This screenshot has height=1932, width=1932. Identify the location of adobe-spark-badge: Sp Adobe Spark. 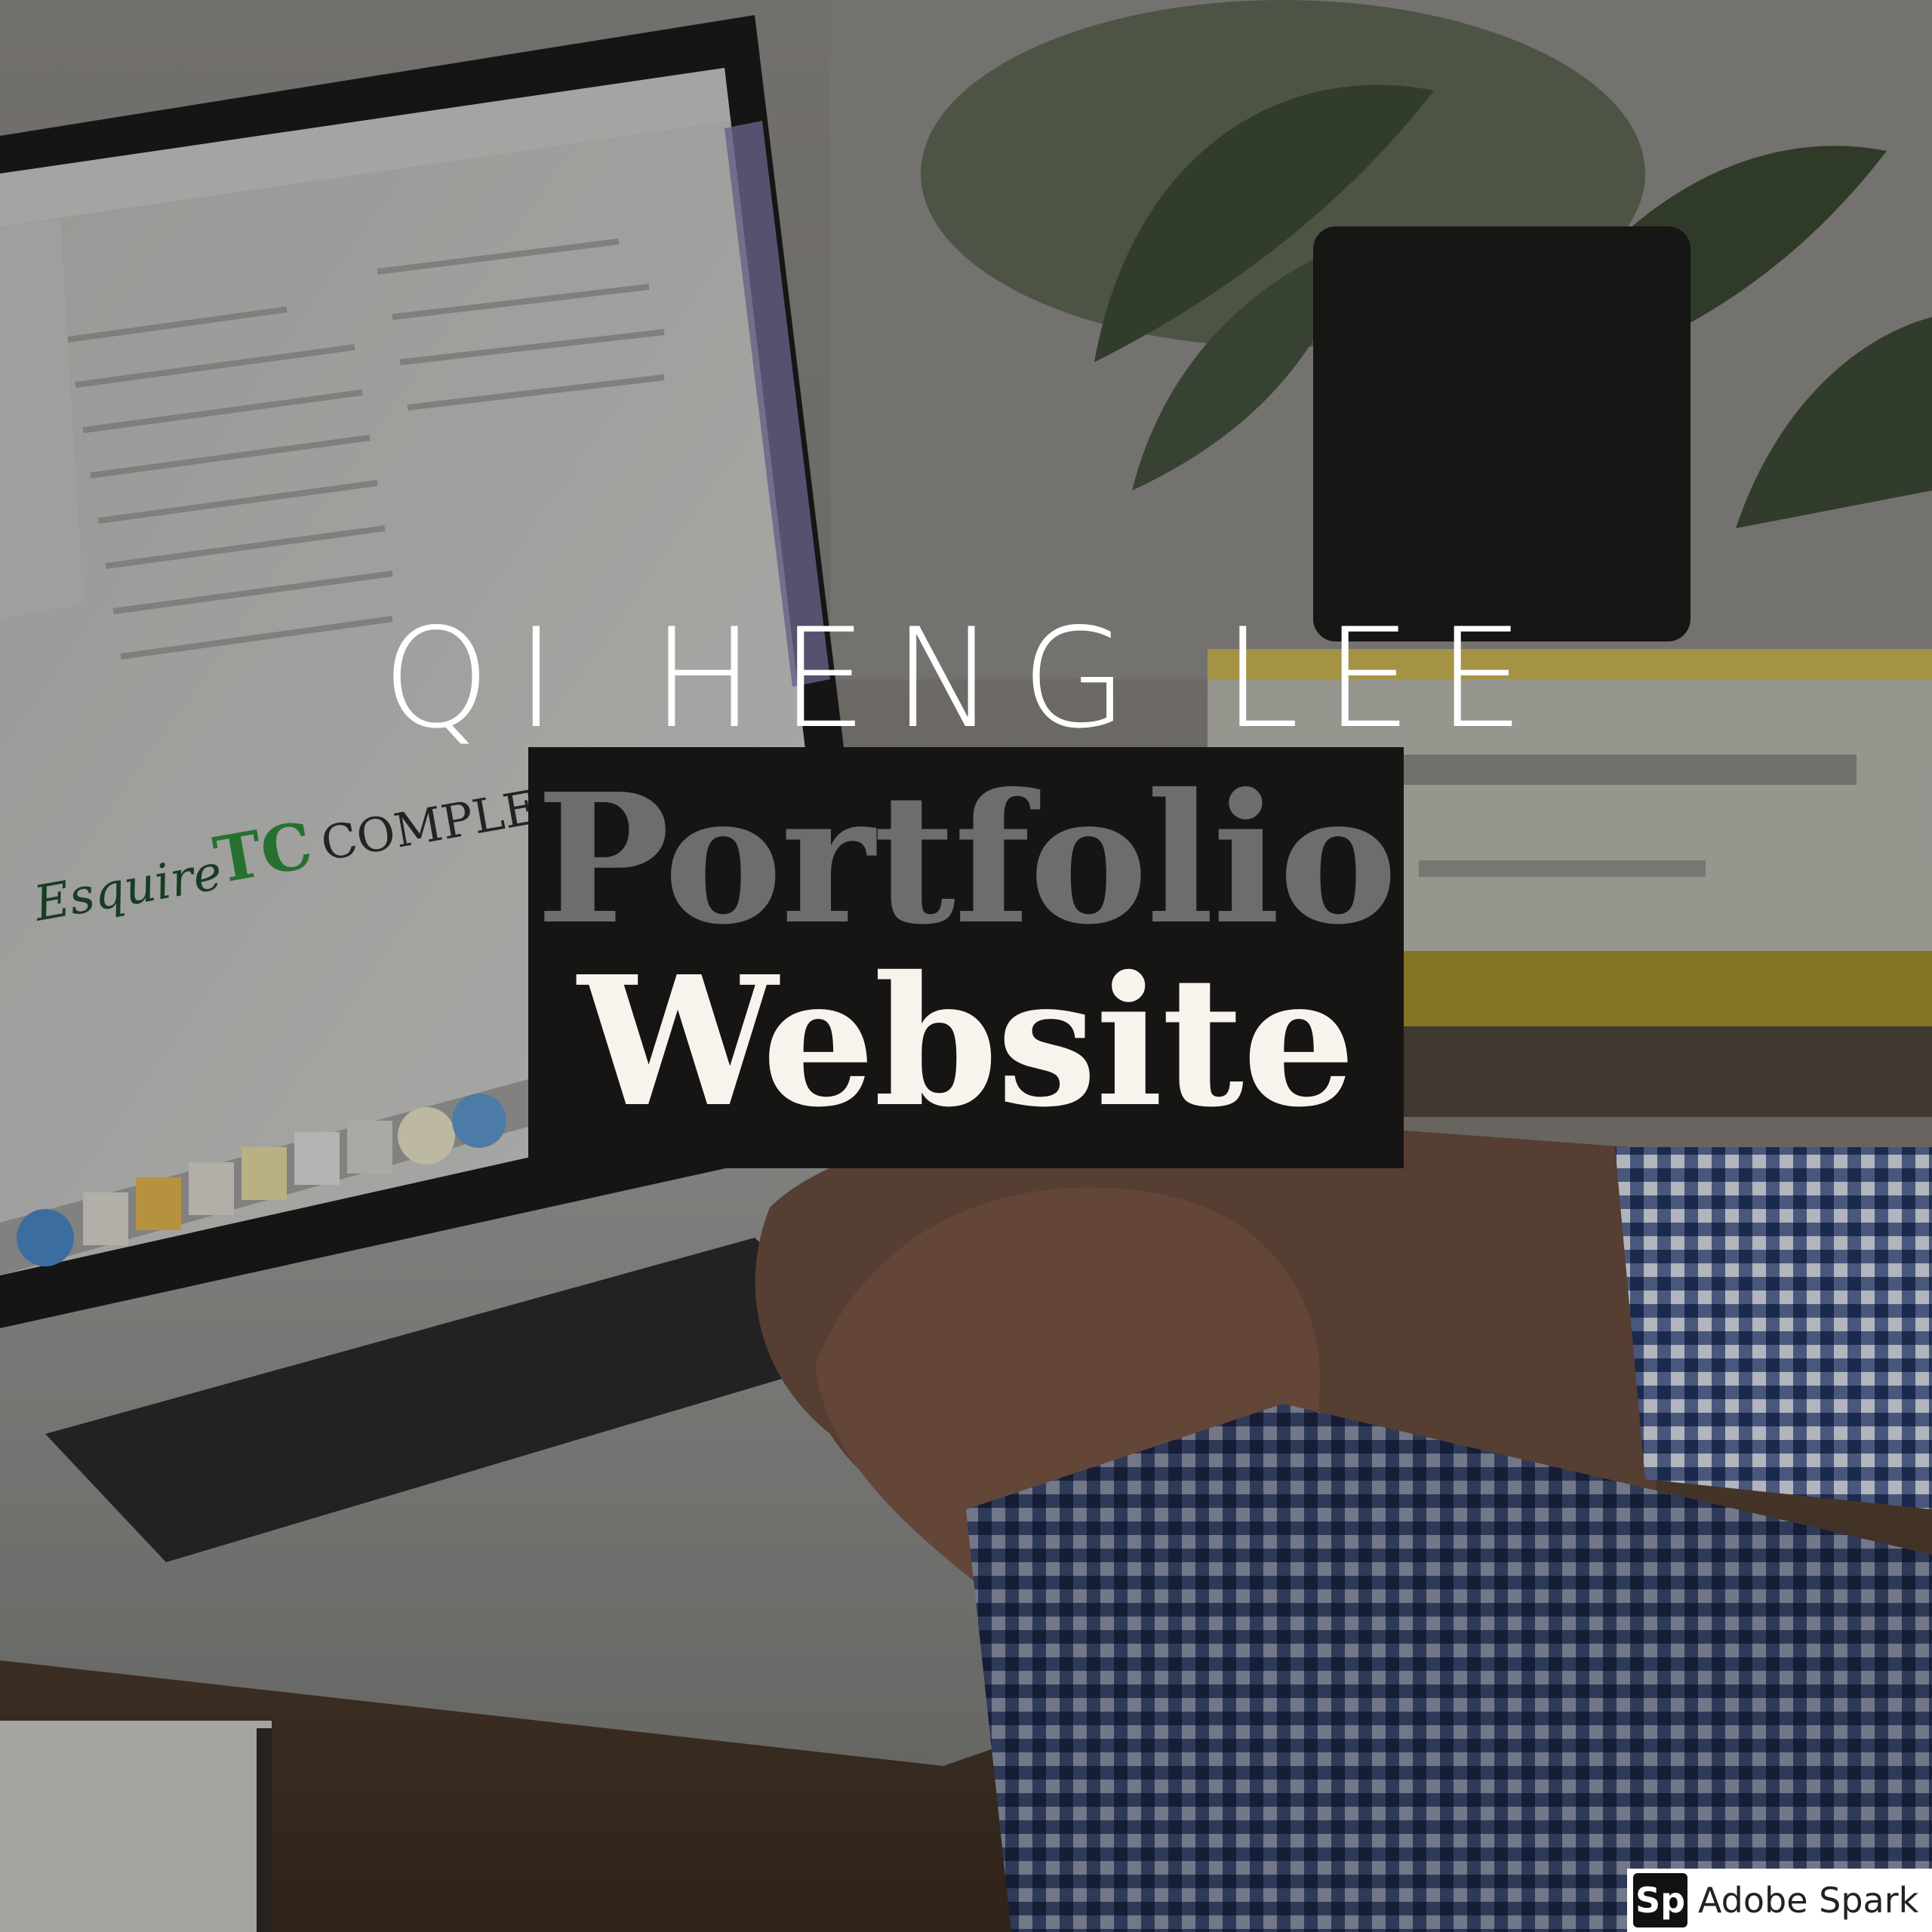
(1779, 1900).